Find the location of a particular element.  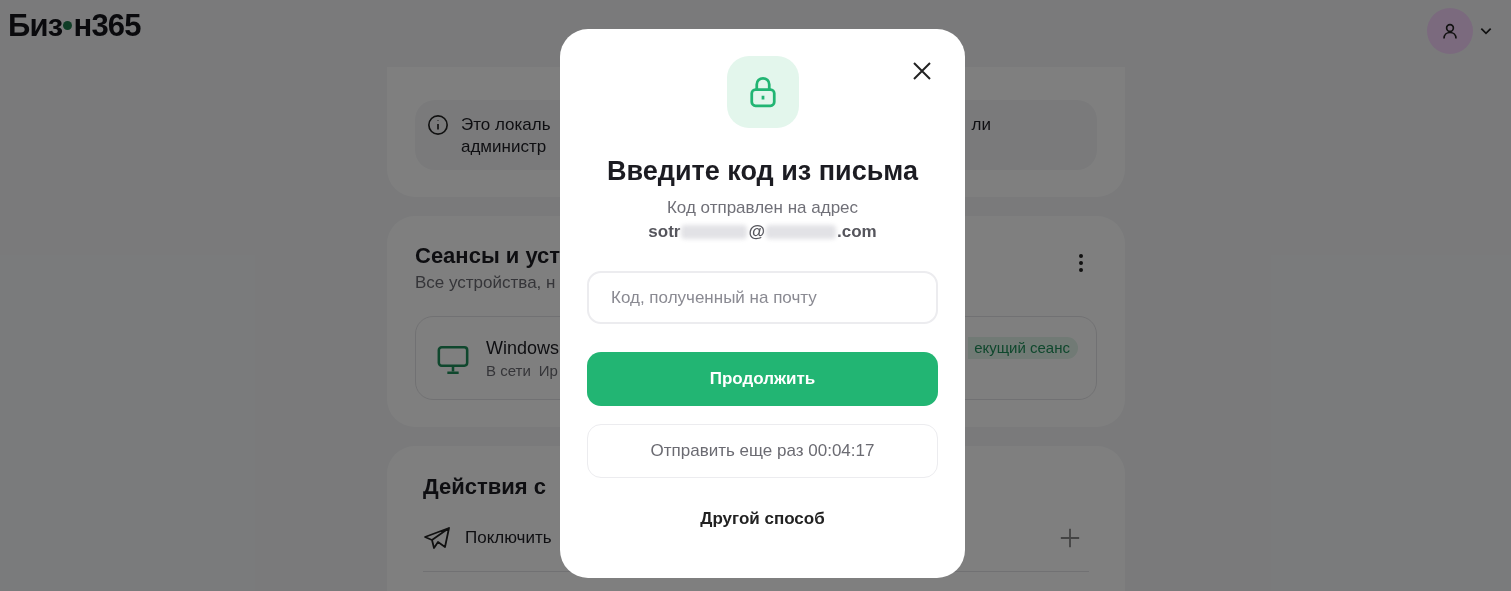

resend-button: Отправить еще раз 00:04:17 is located at coordinates (762, 451).